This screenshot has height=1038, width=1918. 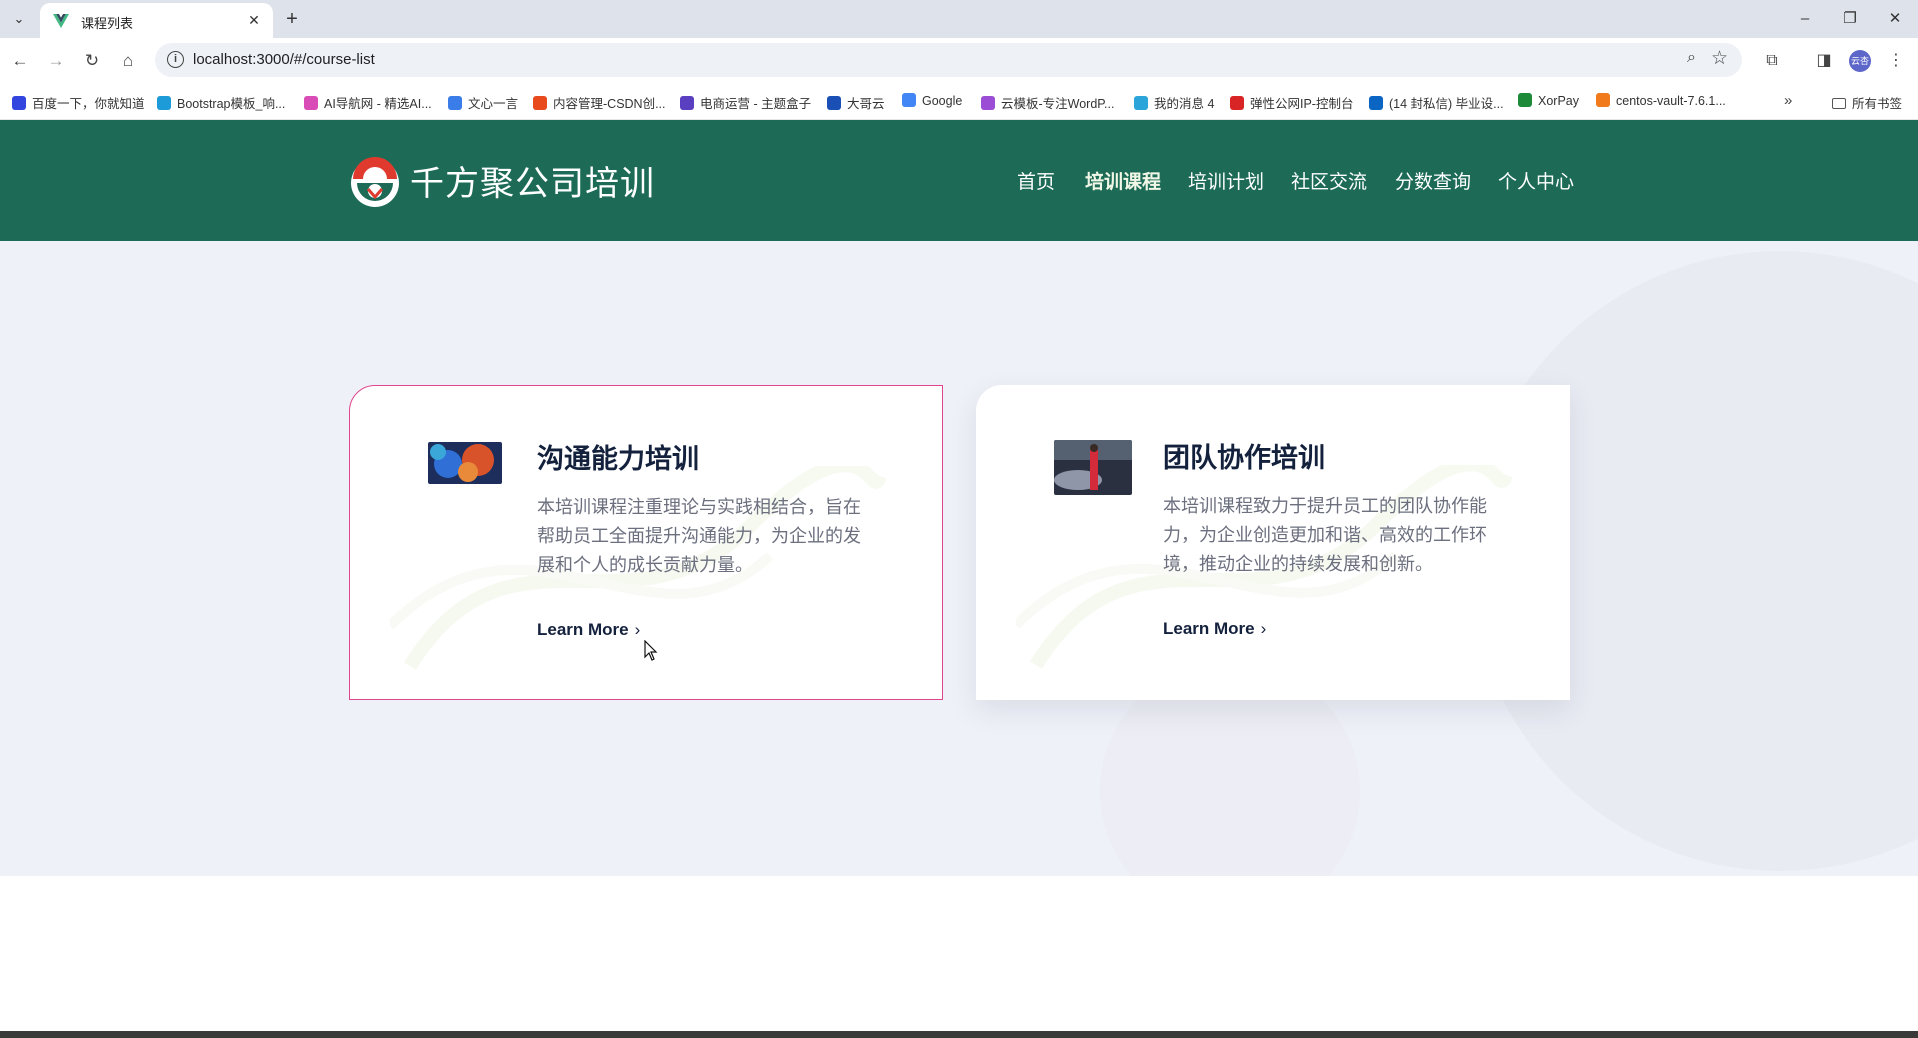 I want to click on bookmark-star-icon: ☆, so click(x=1719, y=58).